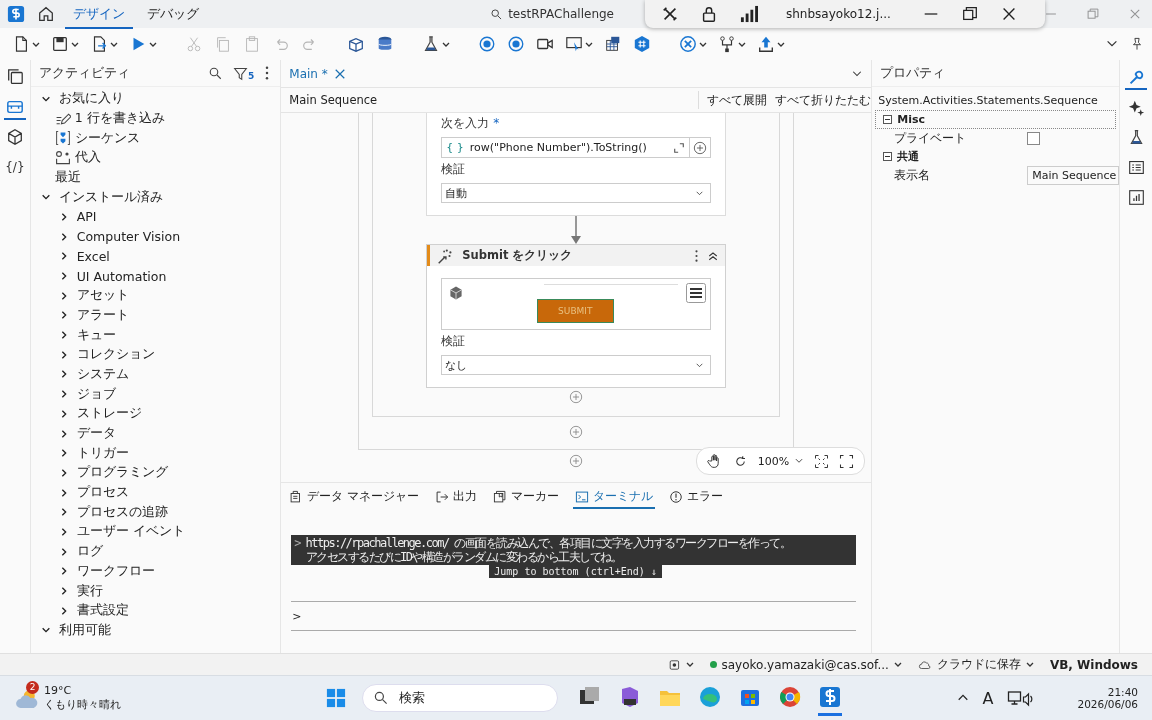 Image resolution: width=1152 pixels, height=720 pixels. Describe the element at coordinates (155, 571) in the screenshot. I see `tree-item: ワークフロー` at that location.